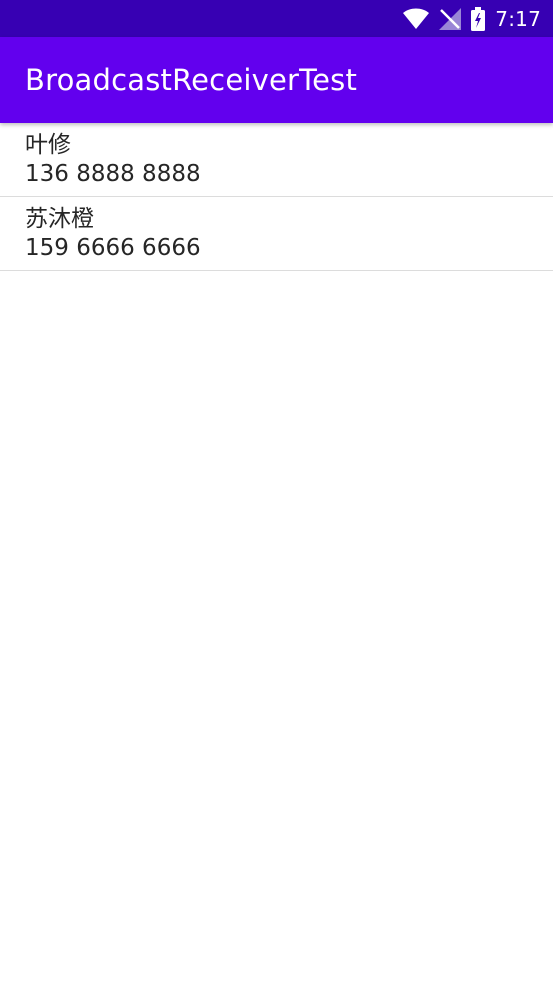 The width and height of the screenshot is (553, 983). I want to click on contact-phone: 136 8888 8888, so click(113, 174).